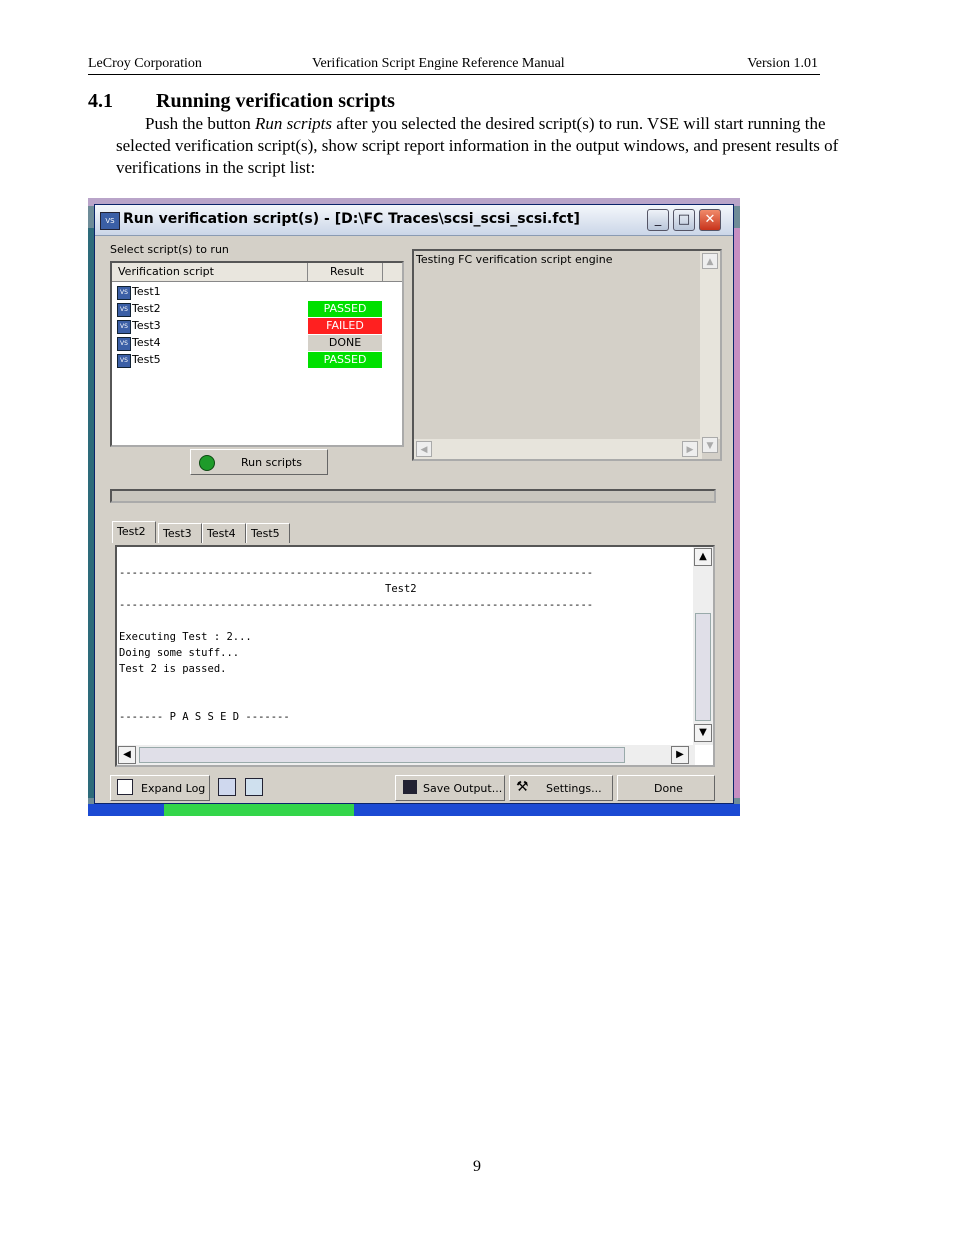  Describe the element at coordinates (258, 360) in the screenshot. I see `script-row: VS Test5 PASSED` at that location.